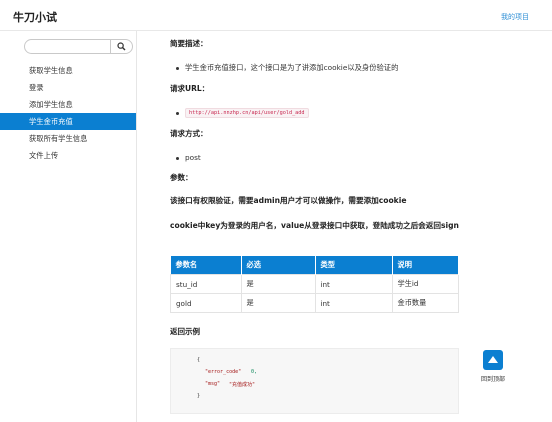  I want to click on table-cell: 金币数量, so click(425, 303).